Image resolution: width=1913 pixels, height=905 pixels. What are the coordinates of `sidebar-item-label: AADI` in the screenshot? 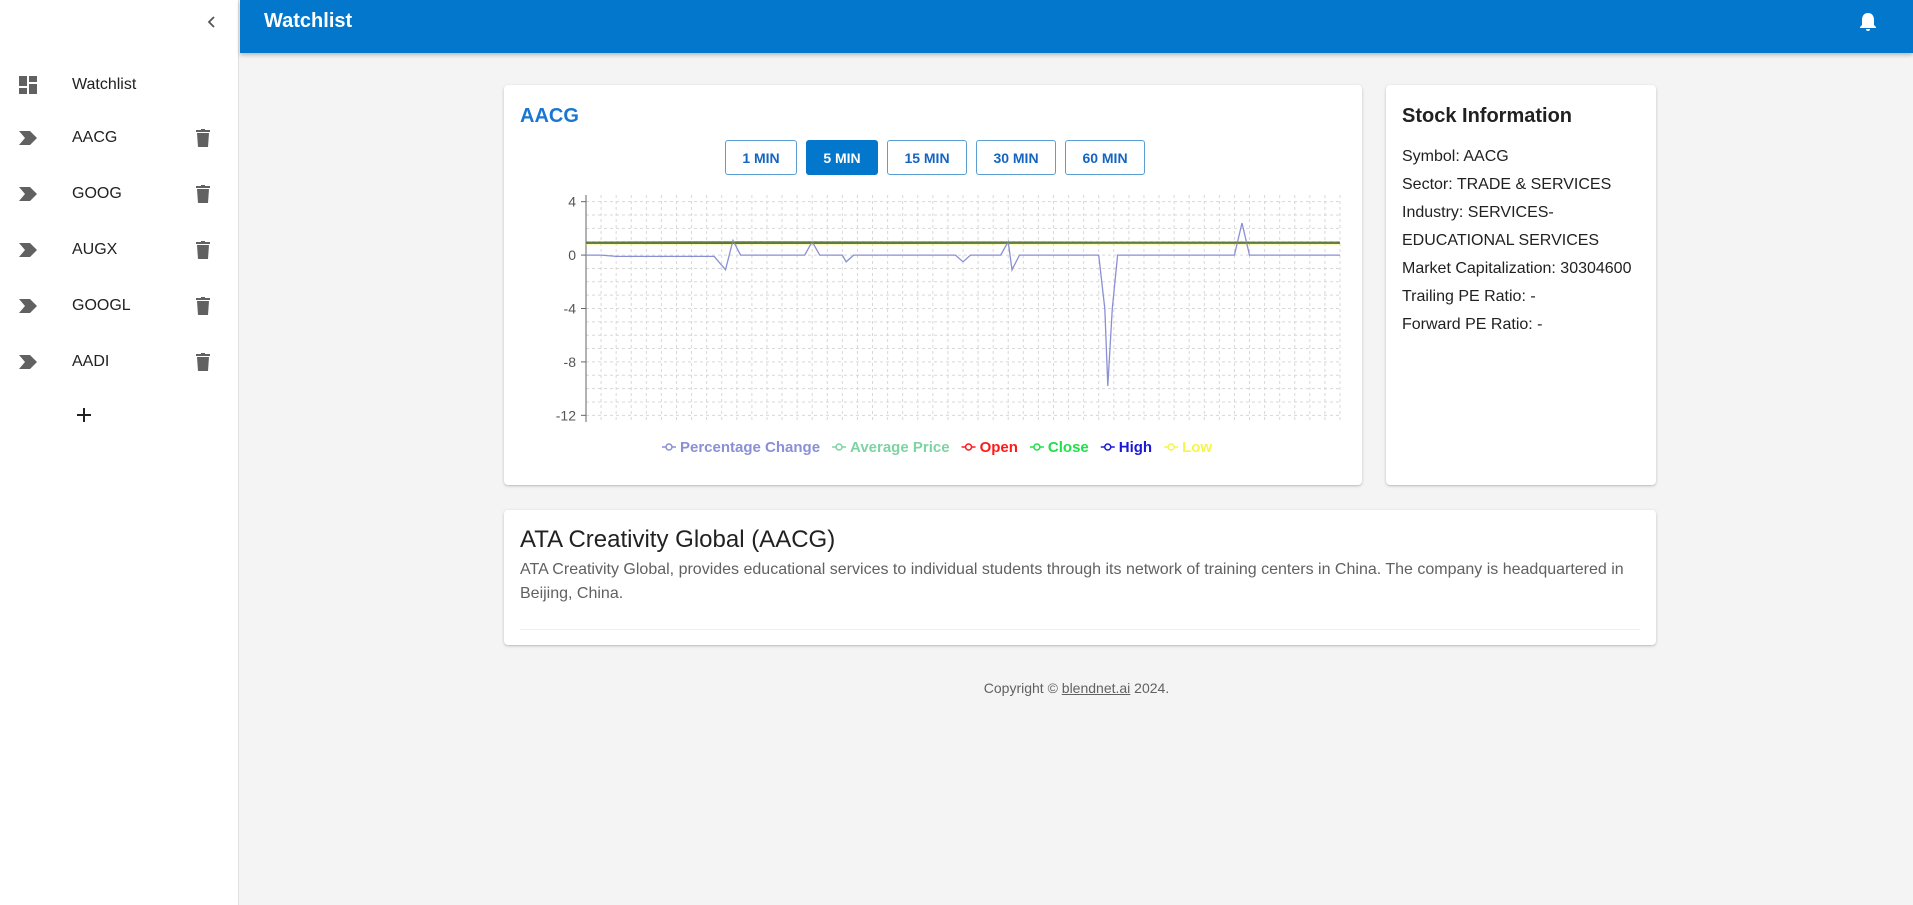 It's located at (91, 361).